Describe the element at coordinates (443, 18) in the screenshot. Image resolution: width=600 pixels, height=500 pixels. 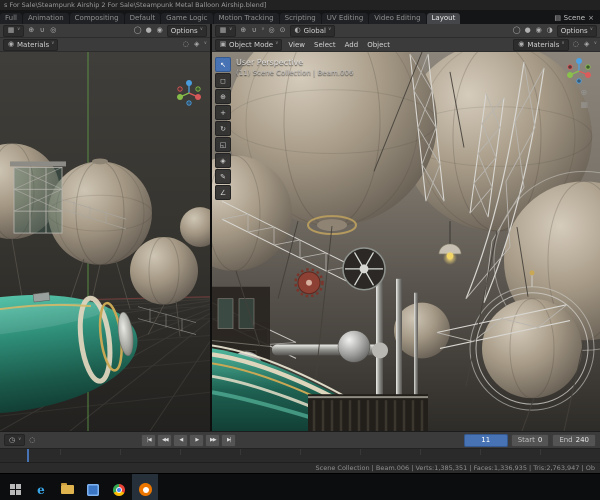
I see `workspace-tab-layout: Layout` at that location.